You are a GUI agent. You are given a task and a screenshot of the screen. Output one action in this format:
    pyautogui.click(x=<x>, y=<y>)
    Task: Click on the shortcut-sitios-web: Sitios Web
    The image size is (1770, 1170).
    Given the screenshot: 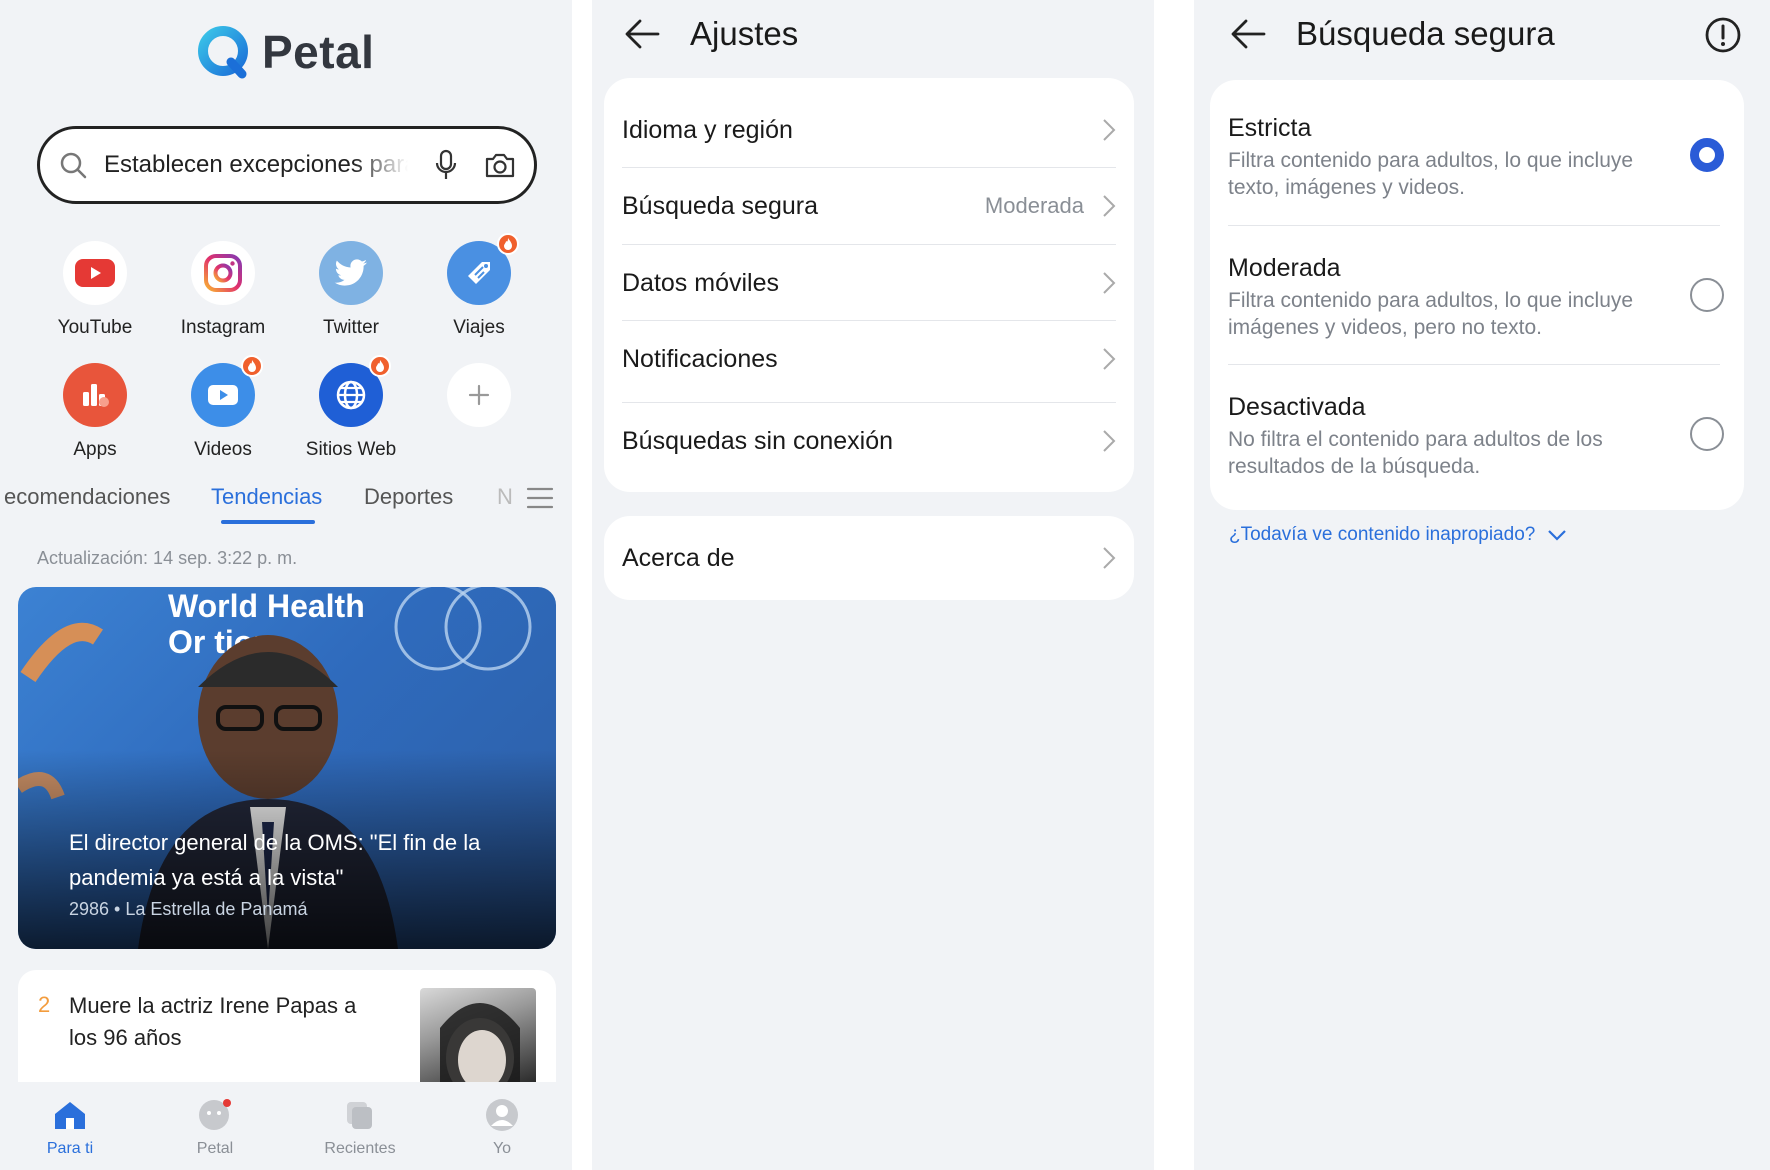 What is the action you would take?
    pyautogui.click(x=351, y=408)
    